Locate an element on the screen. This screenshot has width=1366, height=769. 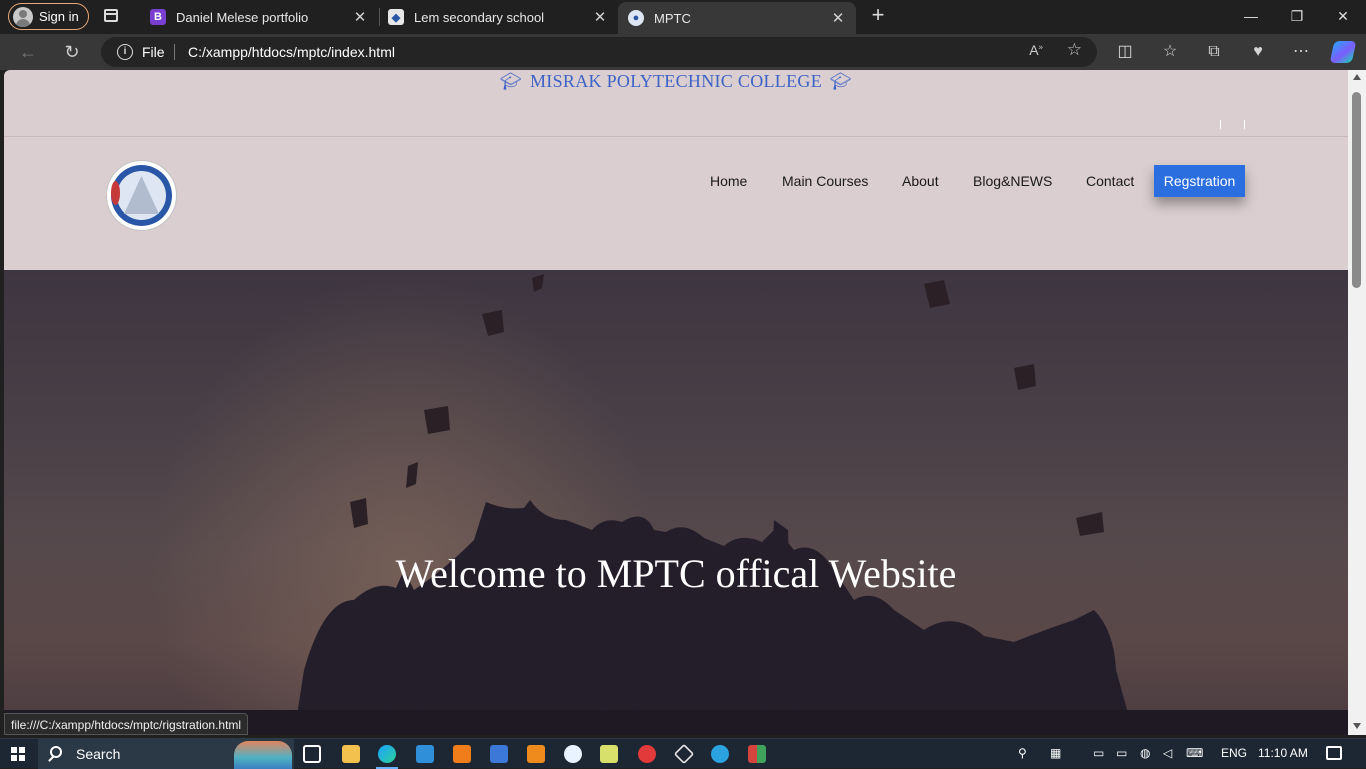
nav-blog-news: Blog&NEWS is located at coordinates (1012, 181).